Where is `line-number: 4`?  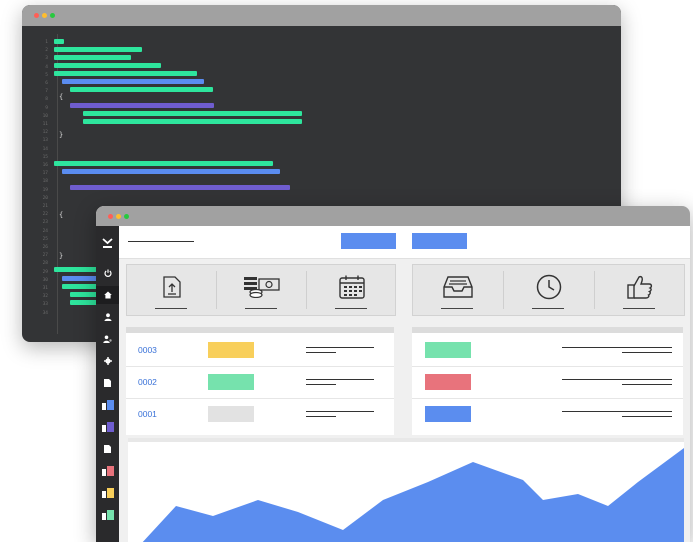
line-number: 4 is located at coordinates (46, 67).